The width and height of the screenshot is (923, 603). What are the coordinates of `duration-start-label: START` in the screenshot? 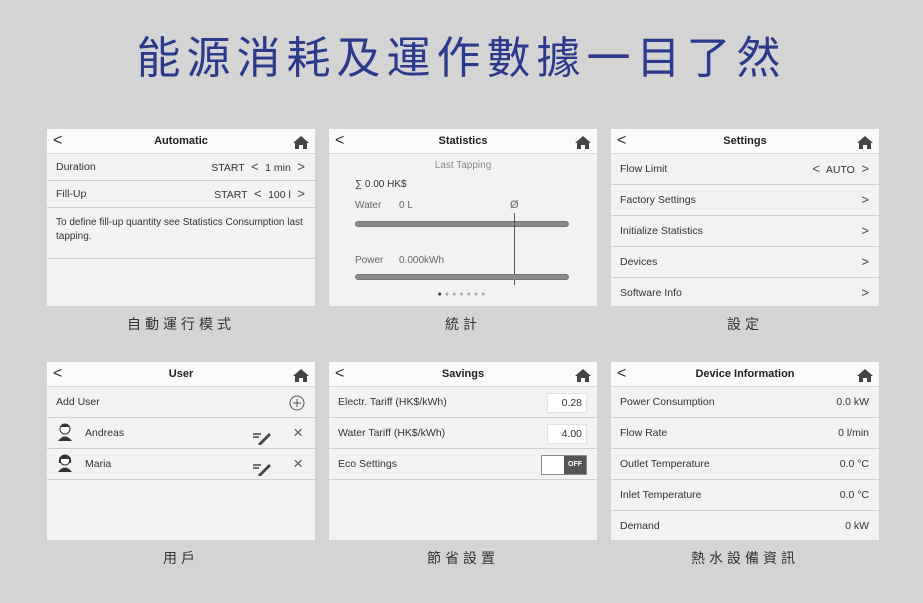 It's located at (228, 168).